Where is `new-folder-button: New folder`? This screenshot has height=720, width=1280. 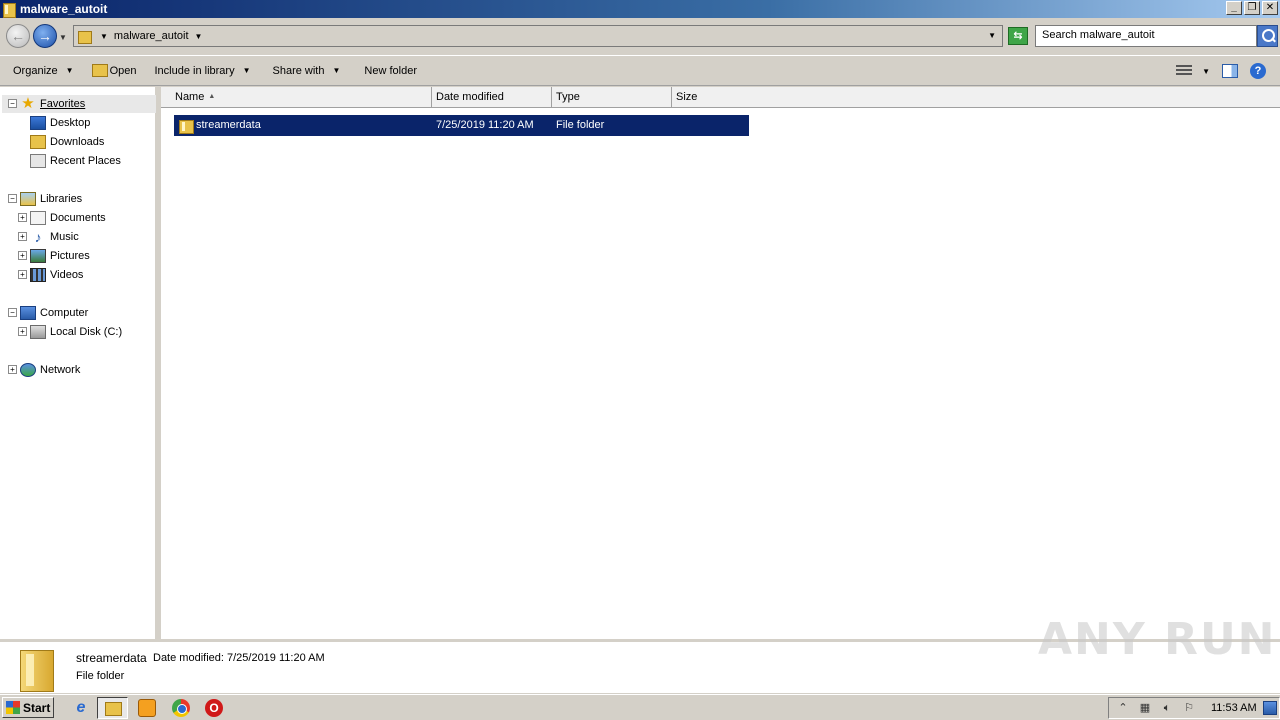 new-folder-button: New folder is located at coordinates (390, 71).